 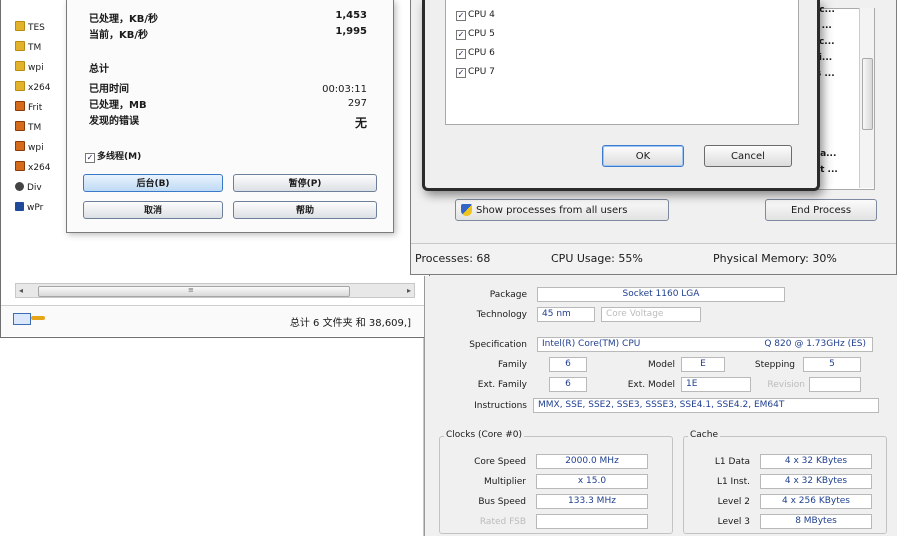 I want to click on horizontal-scrollbar: ◂ ≡ ▸, so click(x=215, y=290).